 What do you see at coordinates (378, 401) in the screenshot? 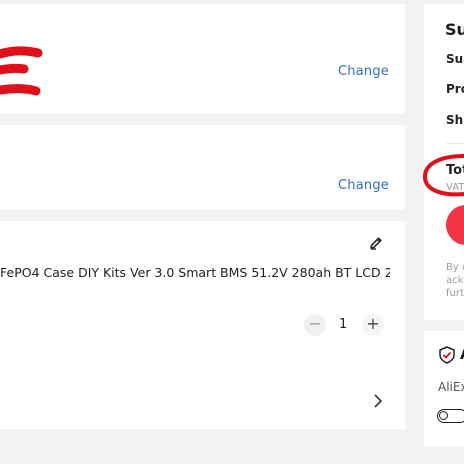
I see `chevron-right-icon` at bounding box center [378, 401].